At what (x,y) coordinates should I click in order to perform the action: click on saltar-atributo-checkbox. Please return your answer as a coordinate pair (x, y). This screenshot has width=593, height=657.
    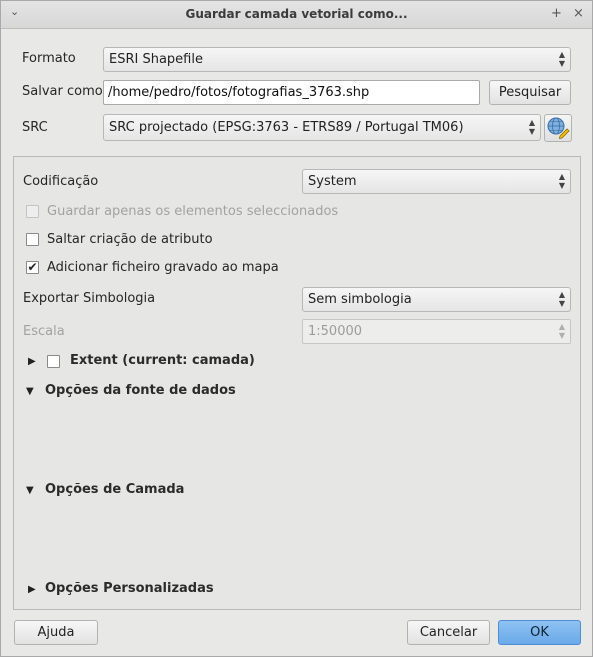
    Looking at the image, I should click on (32, 239).